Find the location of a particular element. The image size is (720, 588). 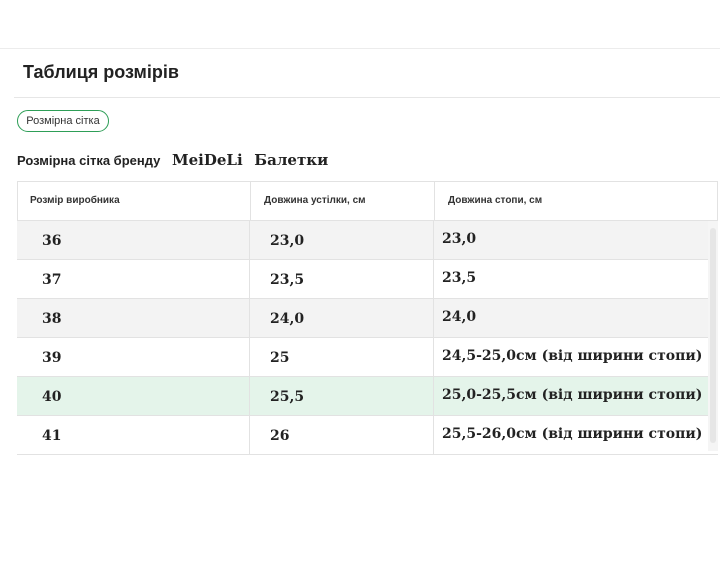

header-manufacturer-size: Розмір виробника is located at coordinates (75, 200).